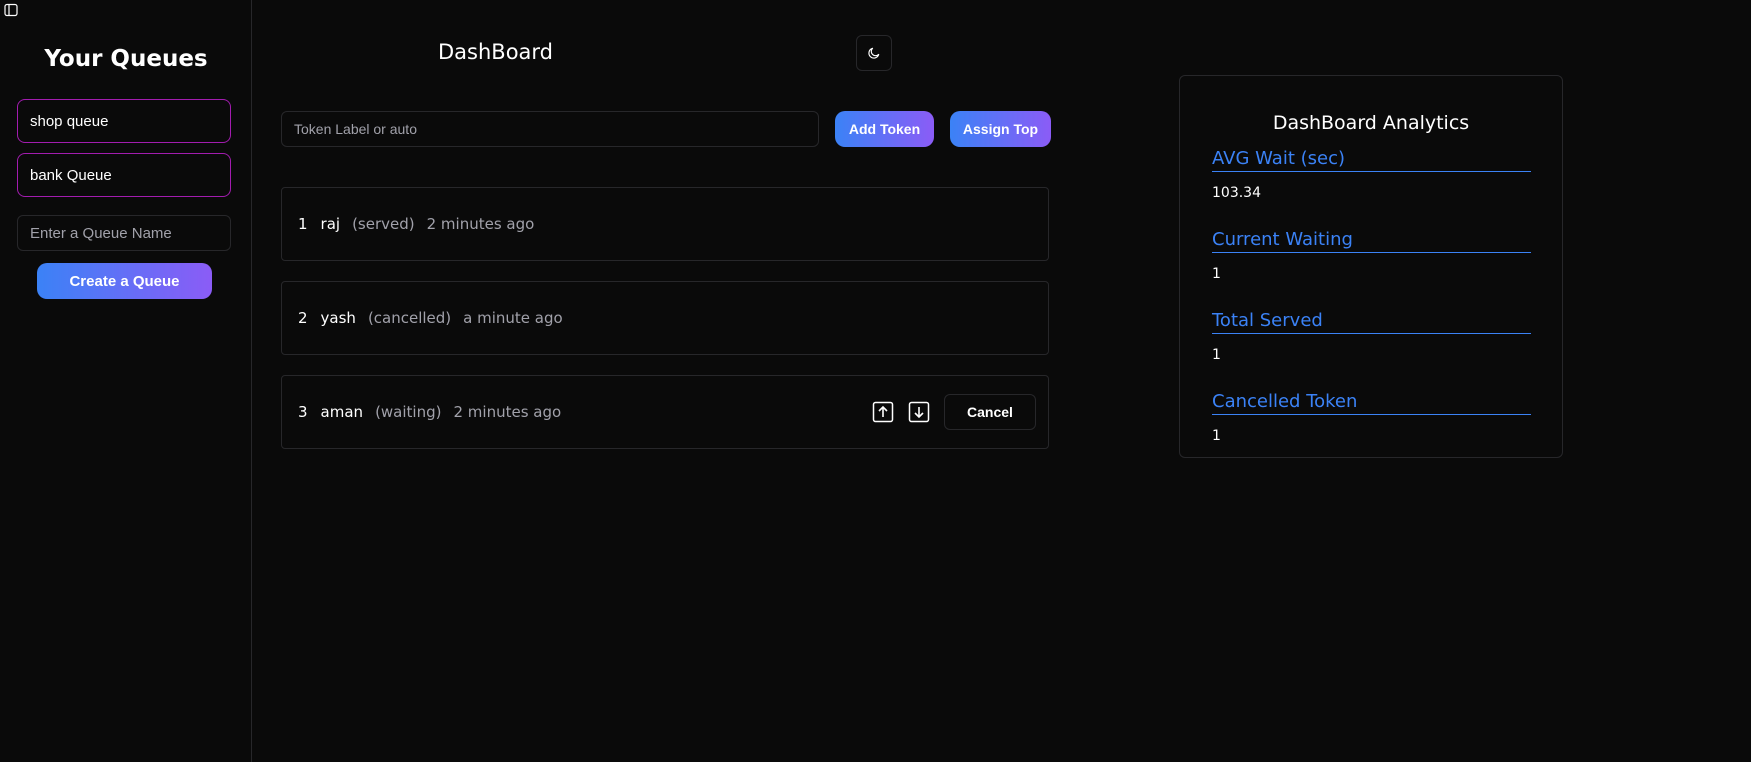 Image resolution: width=1751 pixels, height=762 pixels. What do you see at coordinates (330, 224) in the screenshot?
I see `token-name: raj` at bounding box center [330, 224].